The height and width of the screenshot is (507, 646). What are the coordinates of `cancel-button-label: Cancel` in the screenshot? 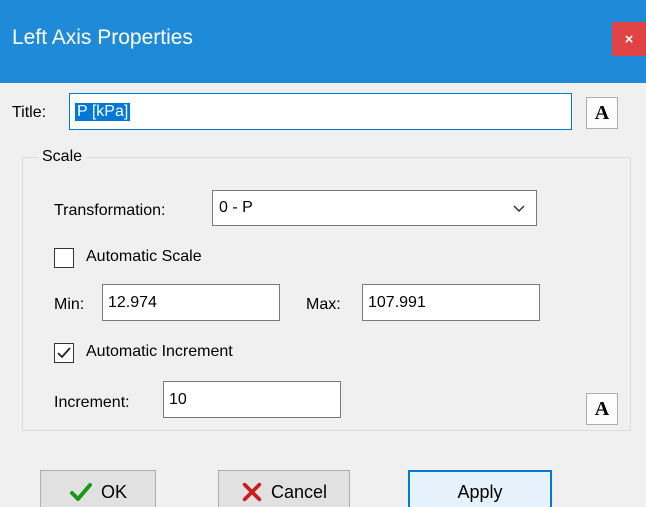 It's located at (299, 491).